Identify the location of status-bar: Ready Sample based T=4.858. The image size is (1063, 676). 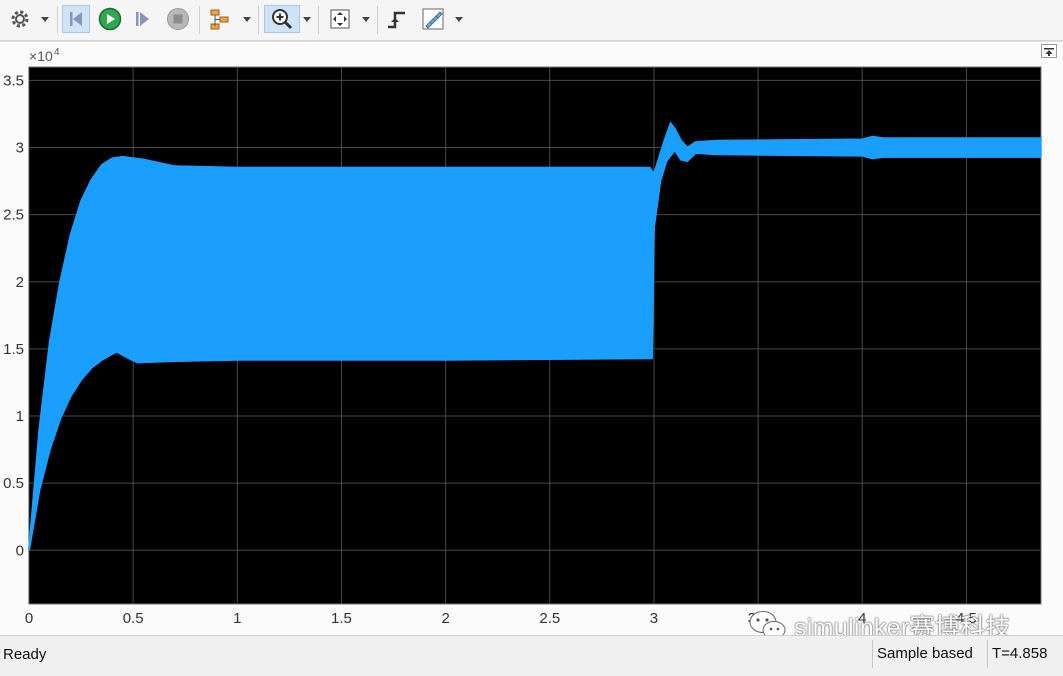
(531, 655).